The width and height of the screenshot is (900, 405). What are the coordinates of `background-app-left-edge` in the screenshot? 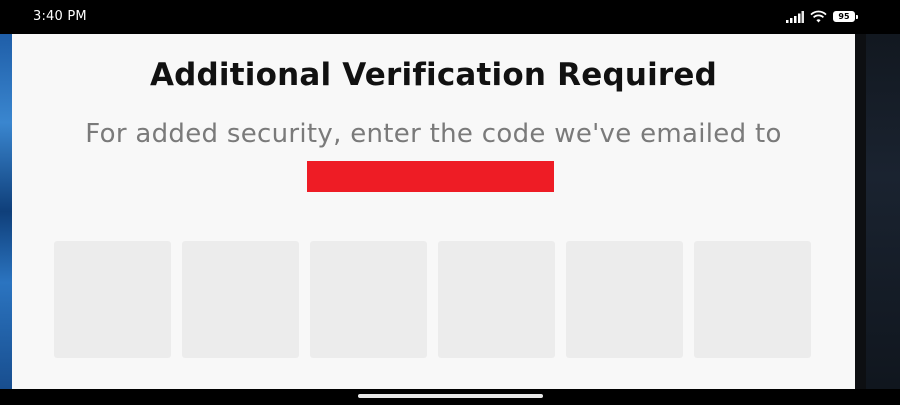 It's located at (6, 211).